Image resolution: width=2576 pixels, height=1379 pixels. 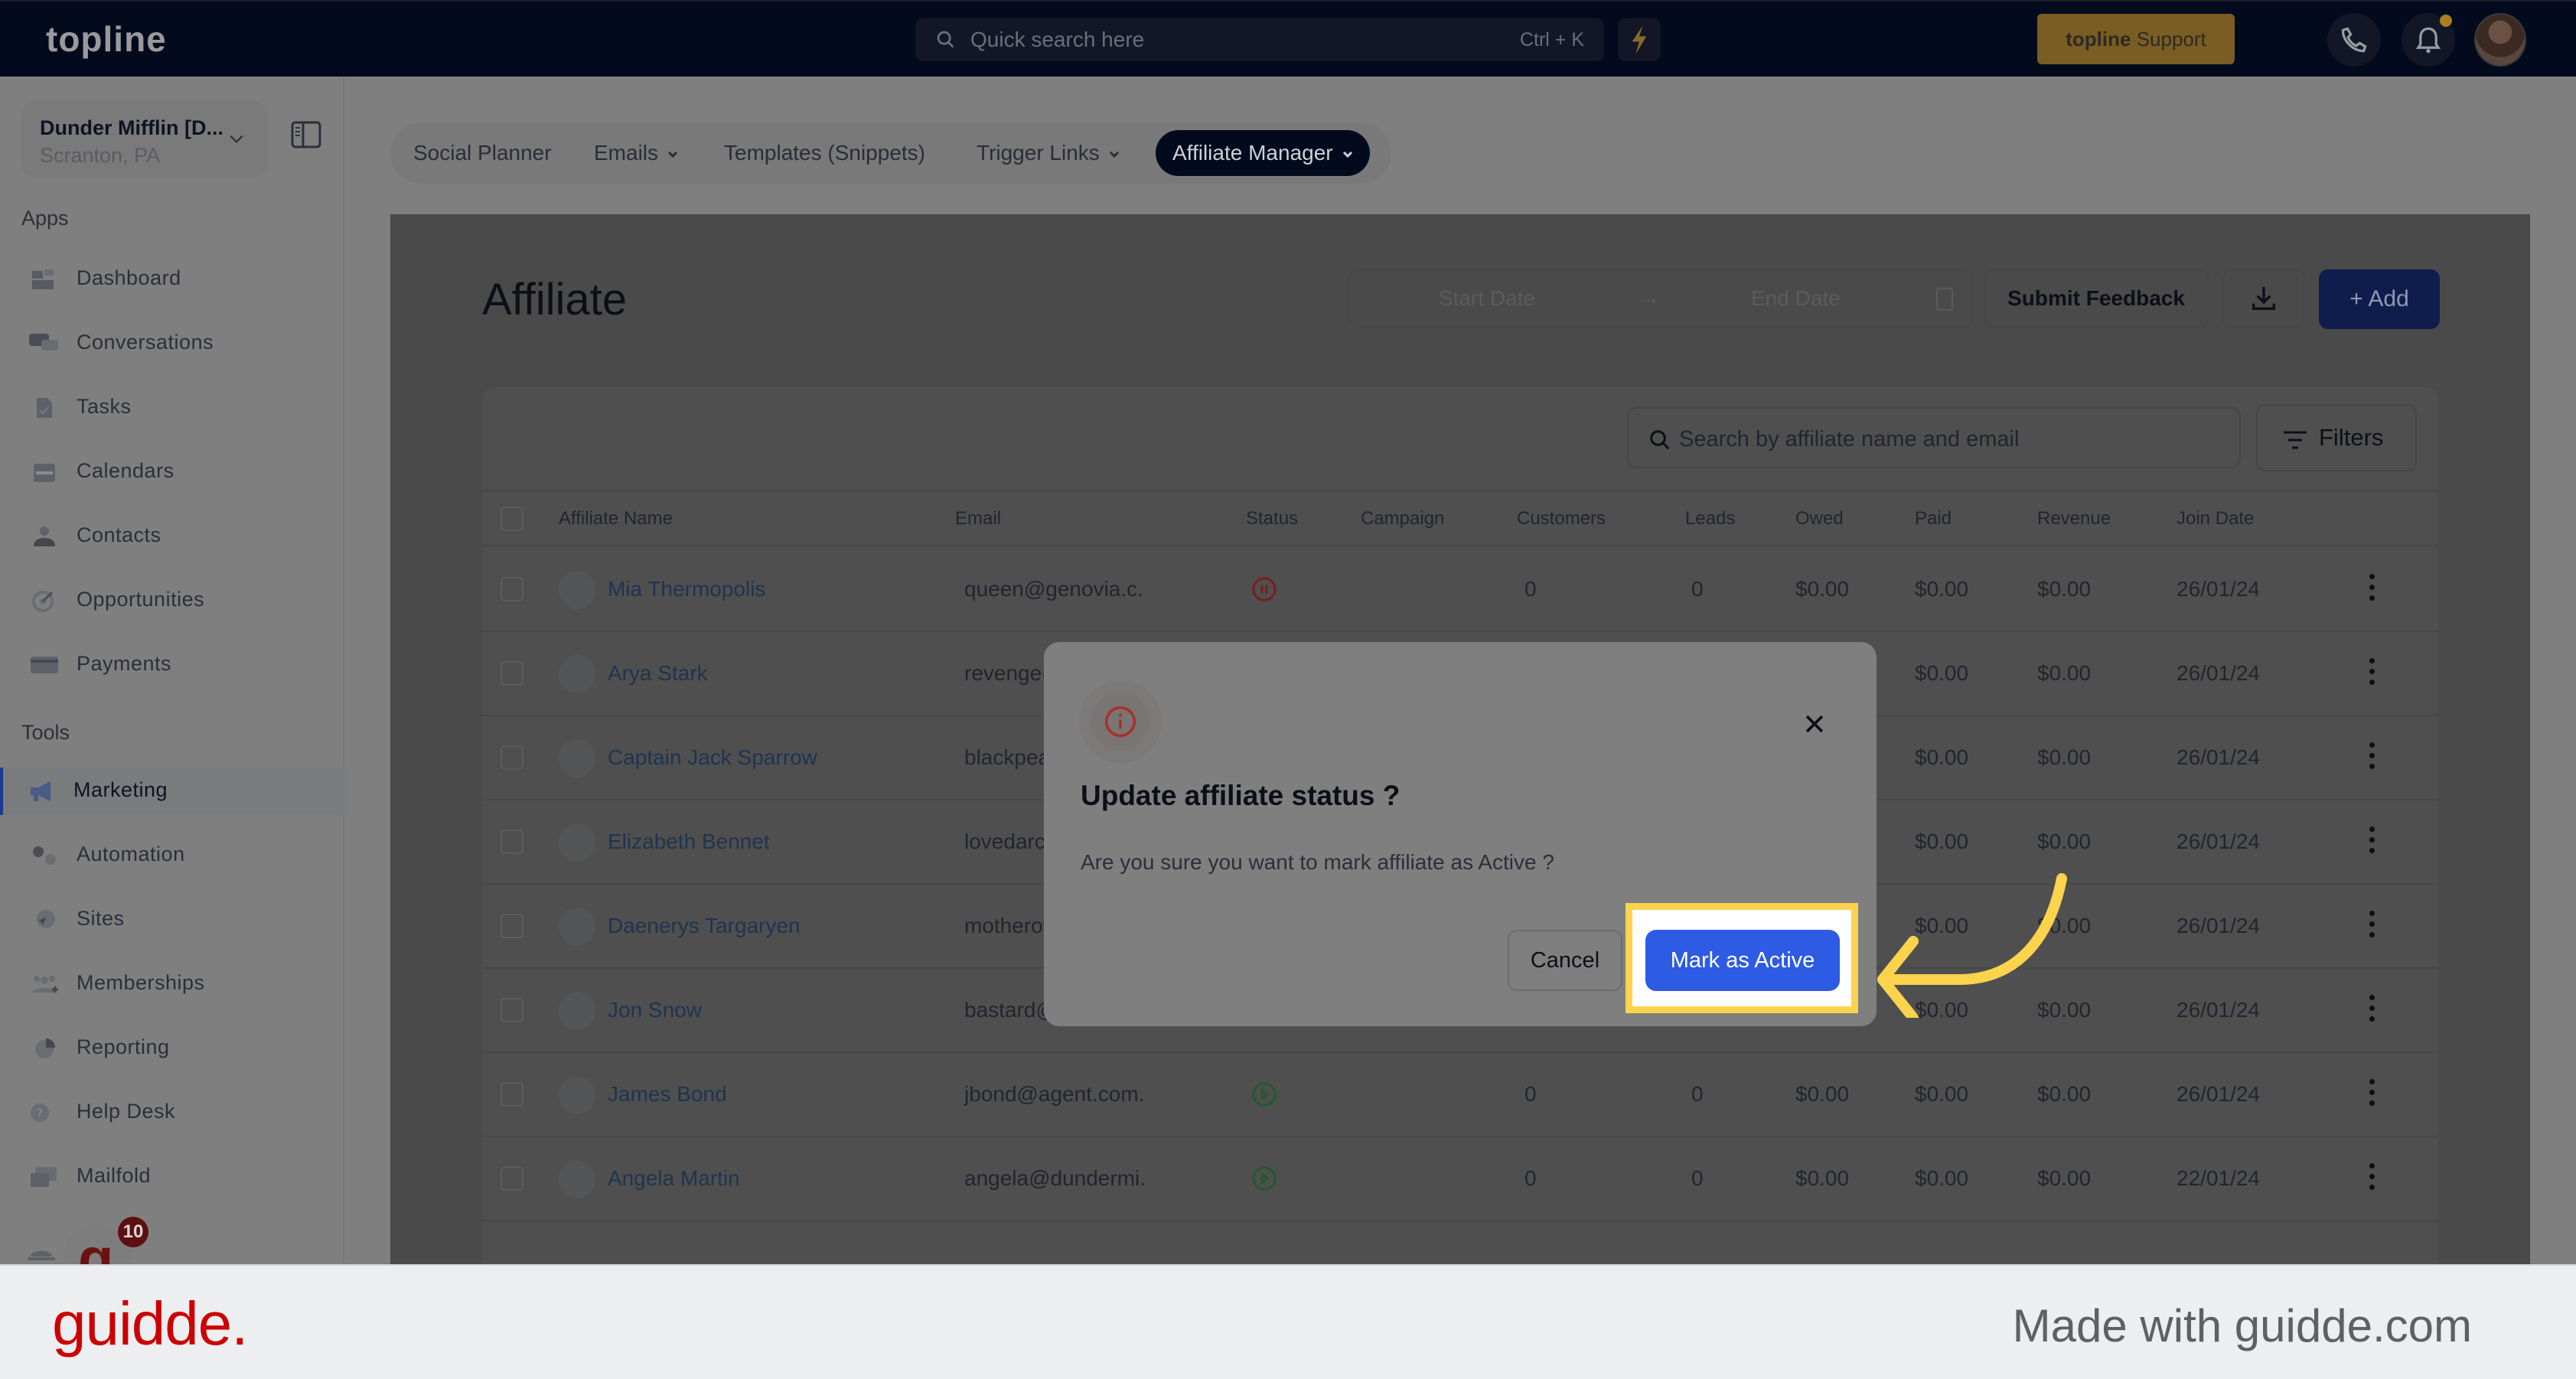 What do you see at coordinates (172, 1177) in the screenshot?
I see `sidebar-item-mailfold: Mailfold` at bounding box center [172, 1177].